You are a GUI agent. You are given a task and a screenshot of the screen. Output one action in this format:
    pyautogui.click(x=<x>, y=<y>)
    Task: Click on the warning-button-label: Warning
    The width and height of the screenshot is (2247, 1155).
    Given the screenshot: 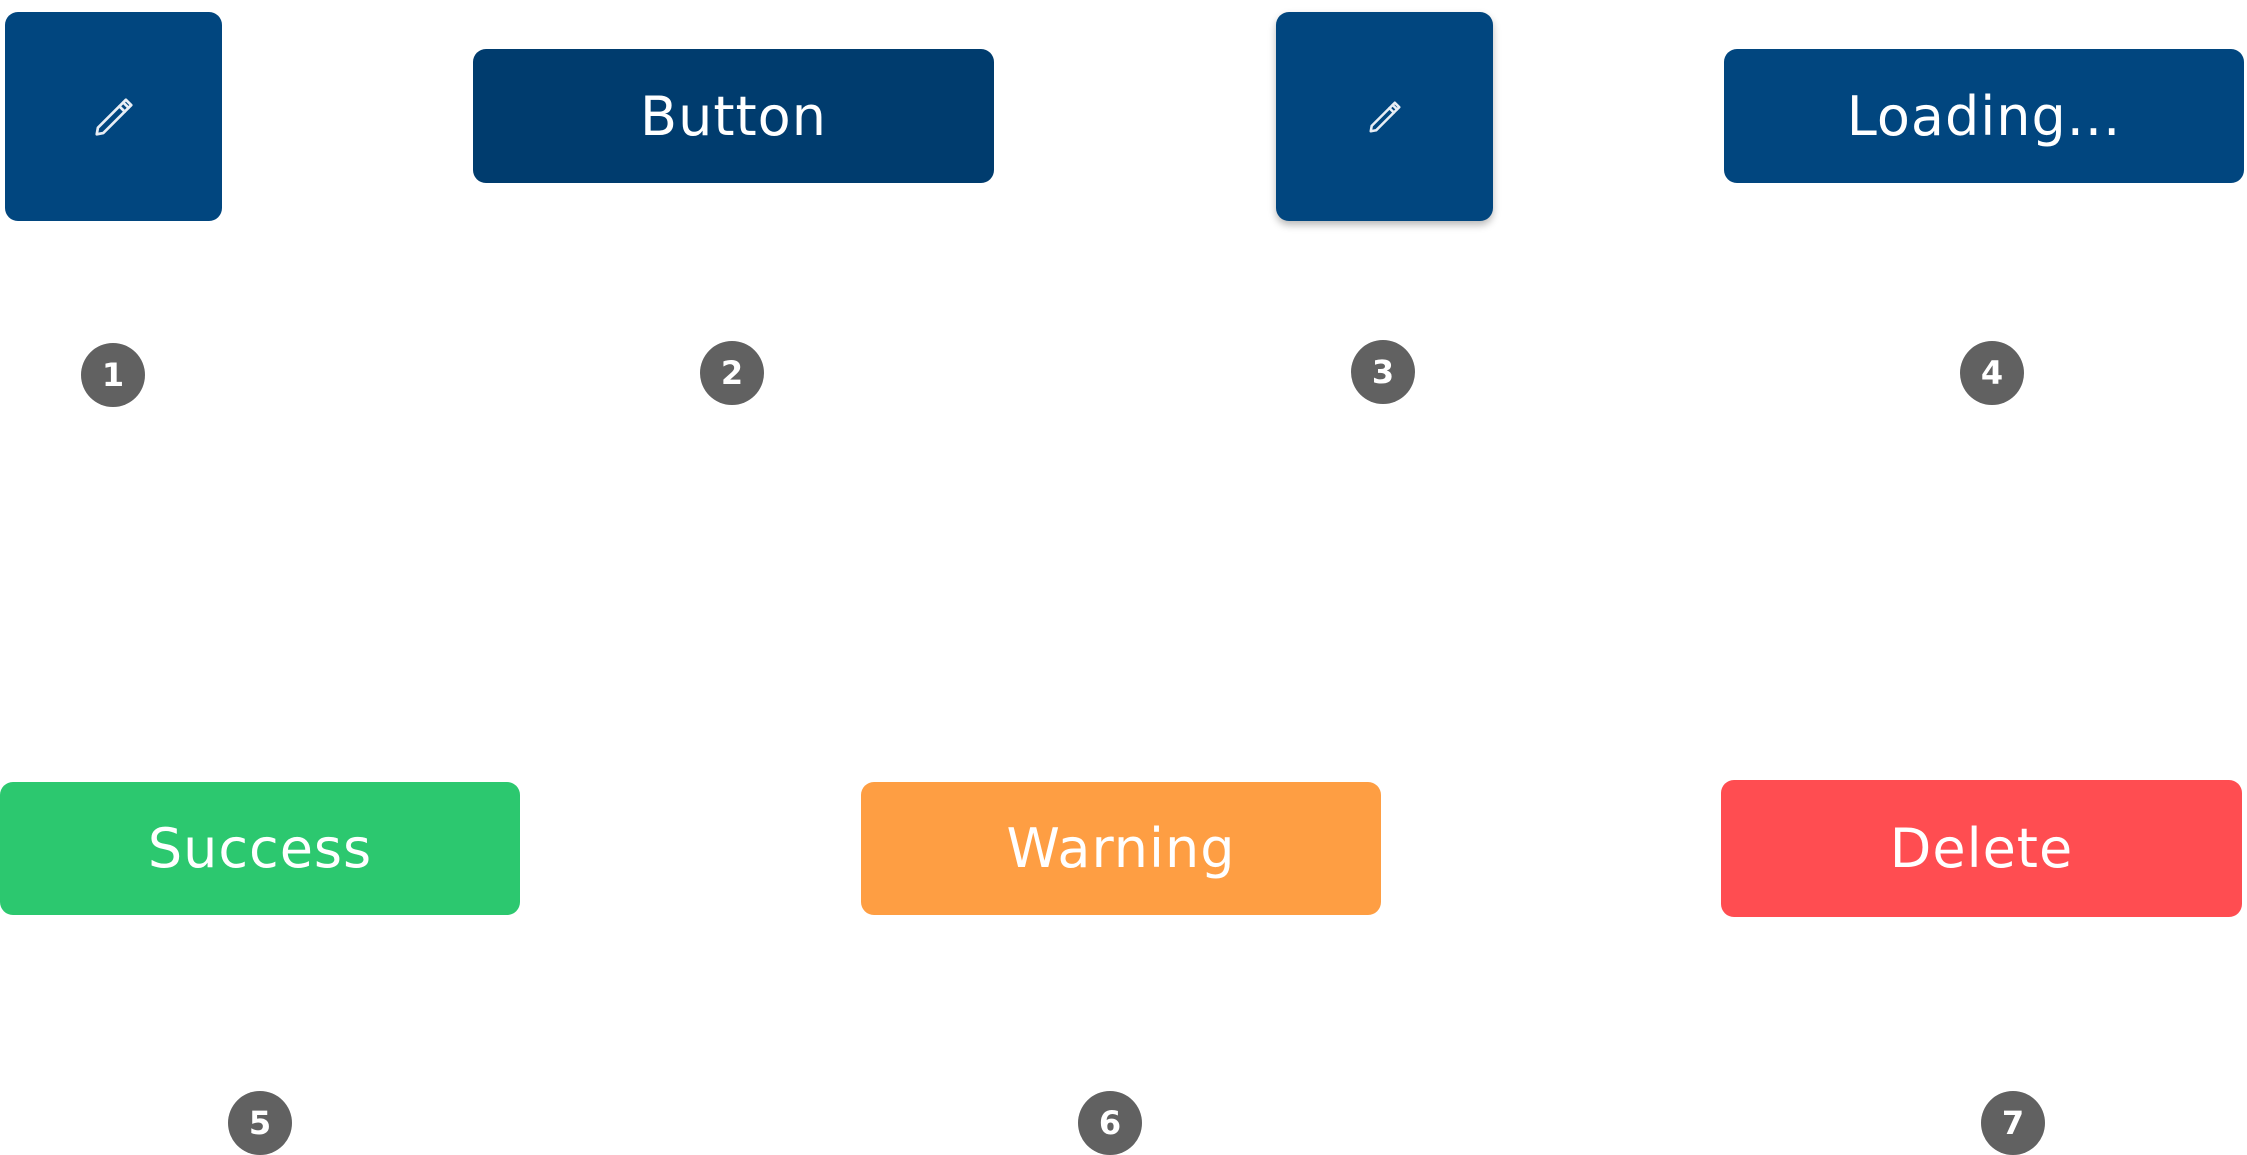 What is the action you would take?
    pyautogui.click(x=1121, y=848)
    